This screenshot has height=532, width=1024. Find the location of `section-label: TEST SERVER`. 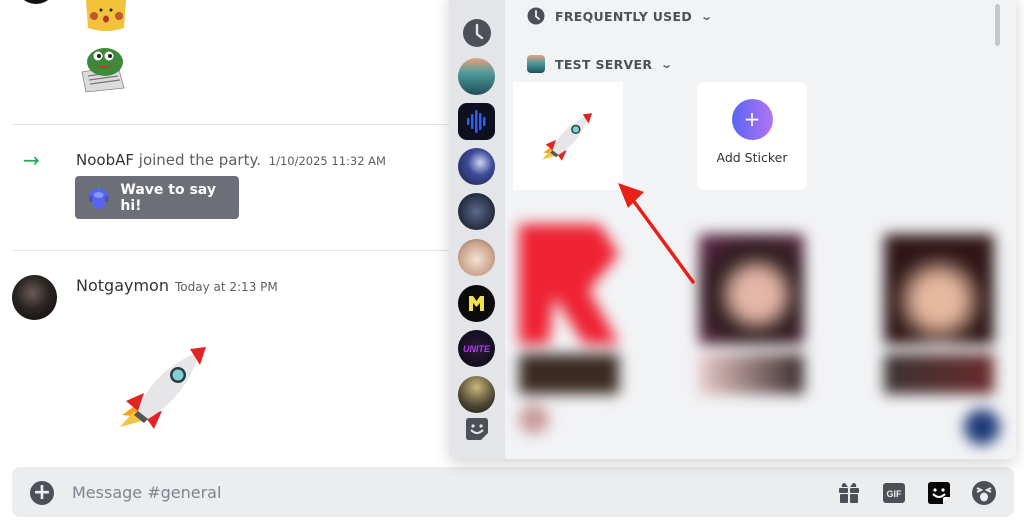

section-label: TEST SERVER is located at coordinates (604, 64).